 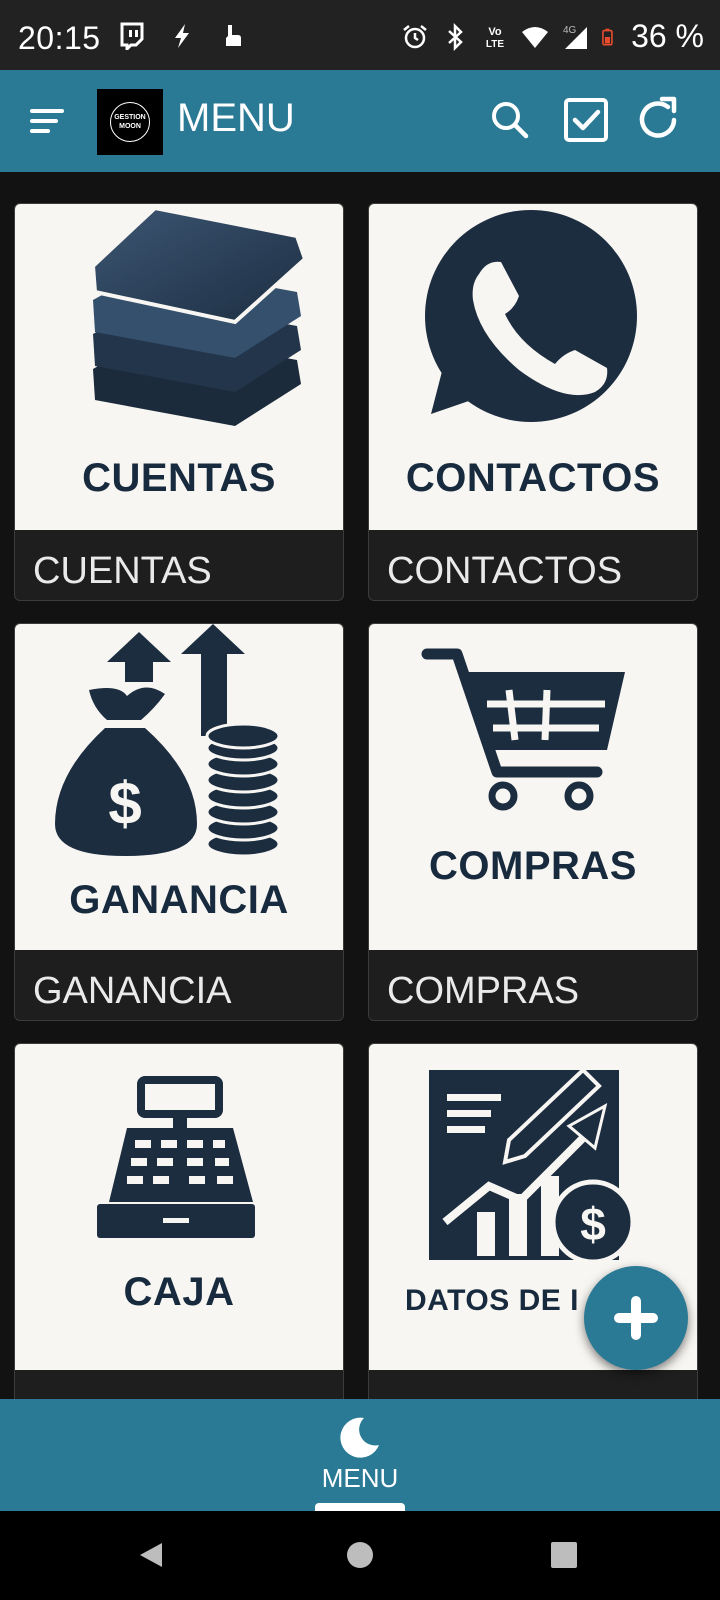 I want to click on card-label: CONTACTOS, so click(x=505, y=571).